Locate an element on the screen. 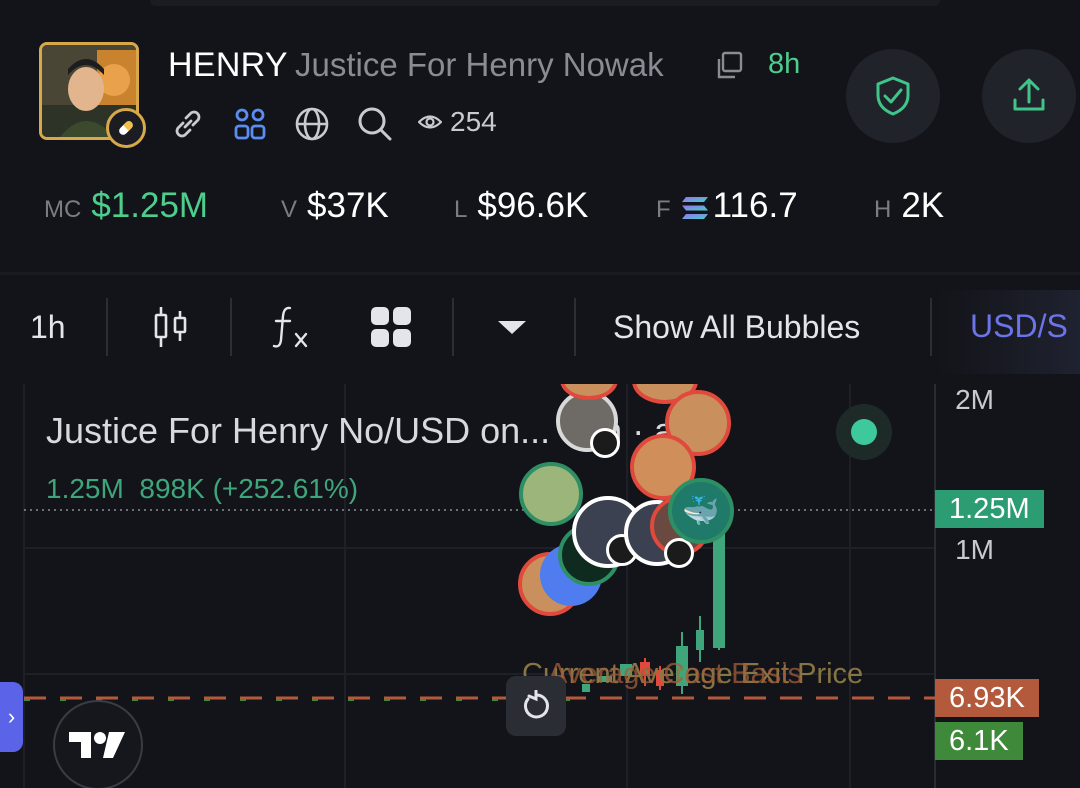 The height and width of the screenshot is (788, 1080). candlestick-icon is located at coordinates (170, 327).